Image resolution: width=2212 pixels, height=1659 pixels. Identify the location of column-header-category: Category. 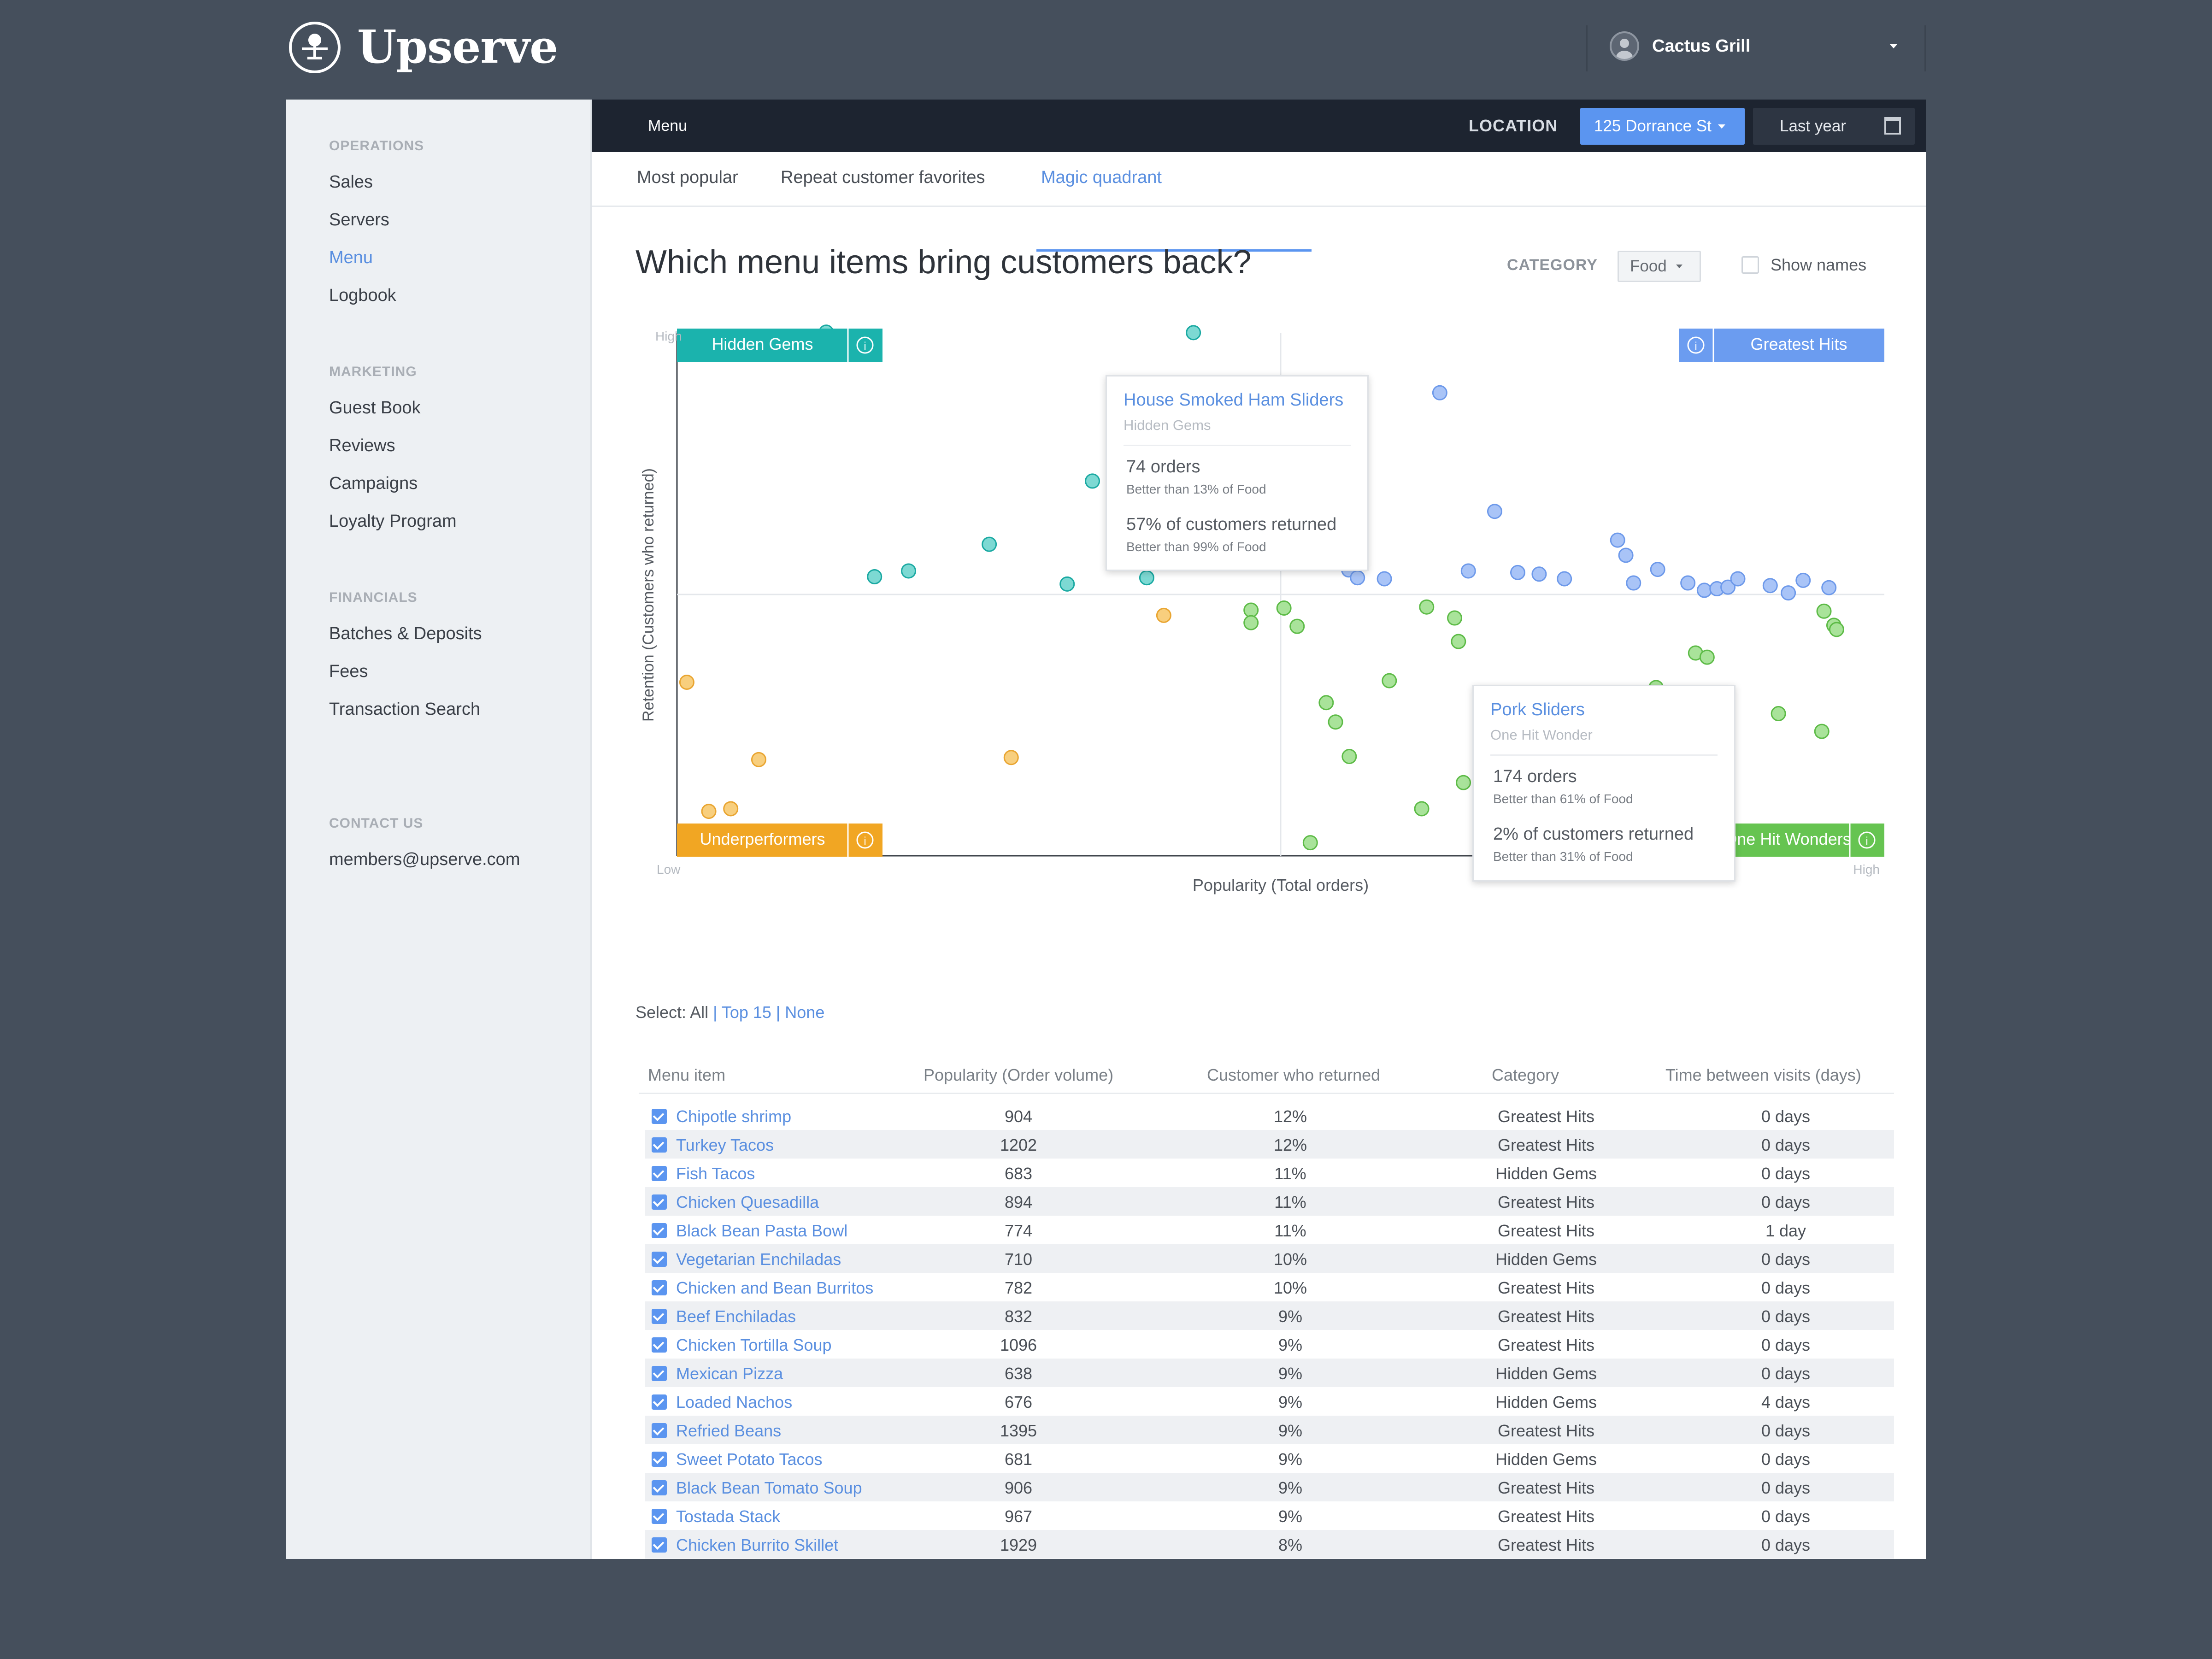
(1525, 1075).